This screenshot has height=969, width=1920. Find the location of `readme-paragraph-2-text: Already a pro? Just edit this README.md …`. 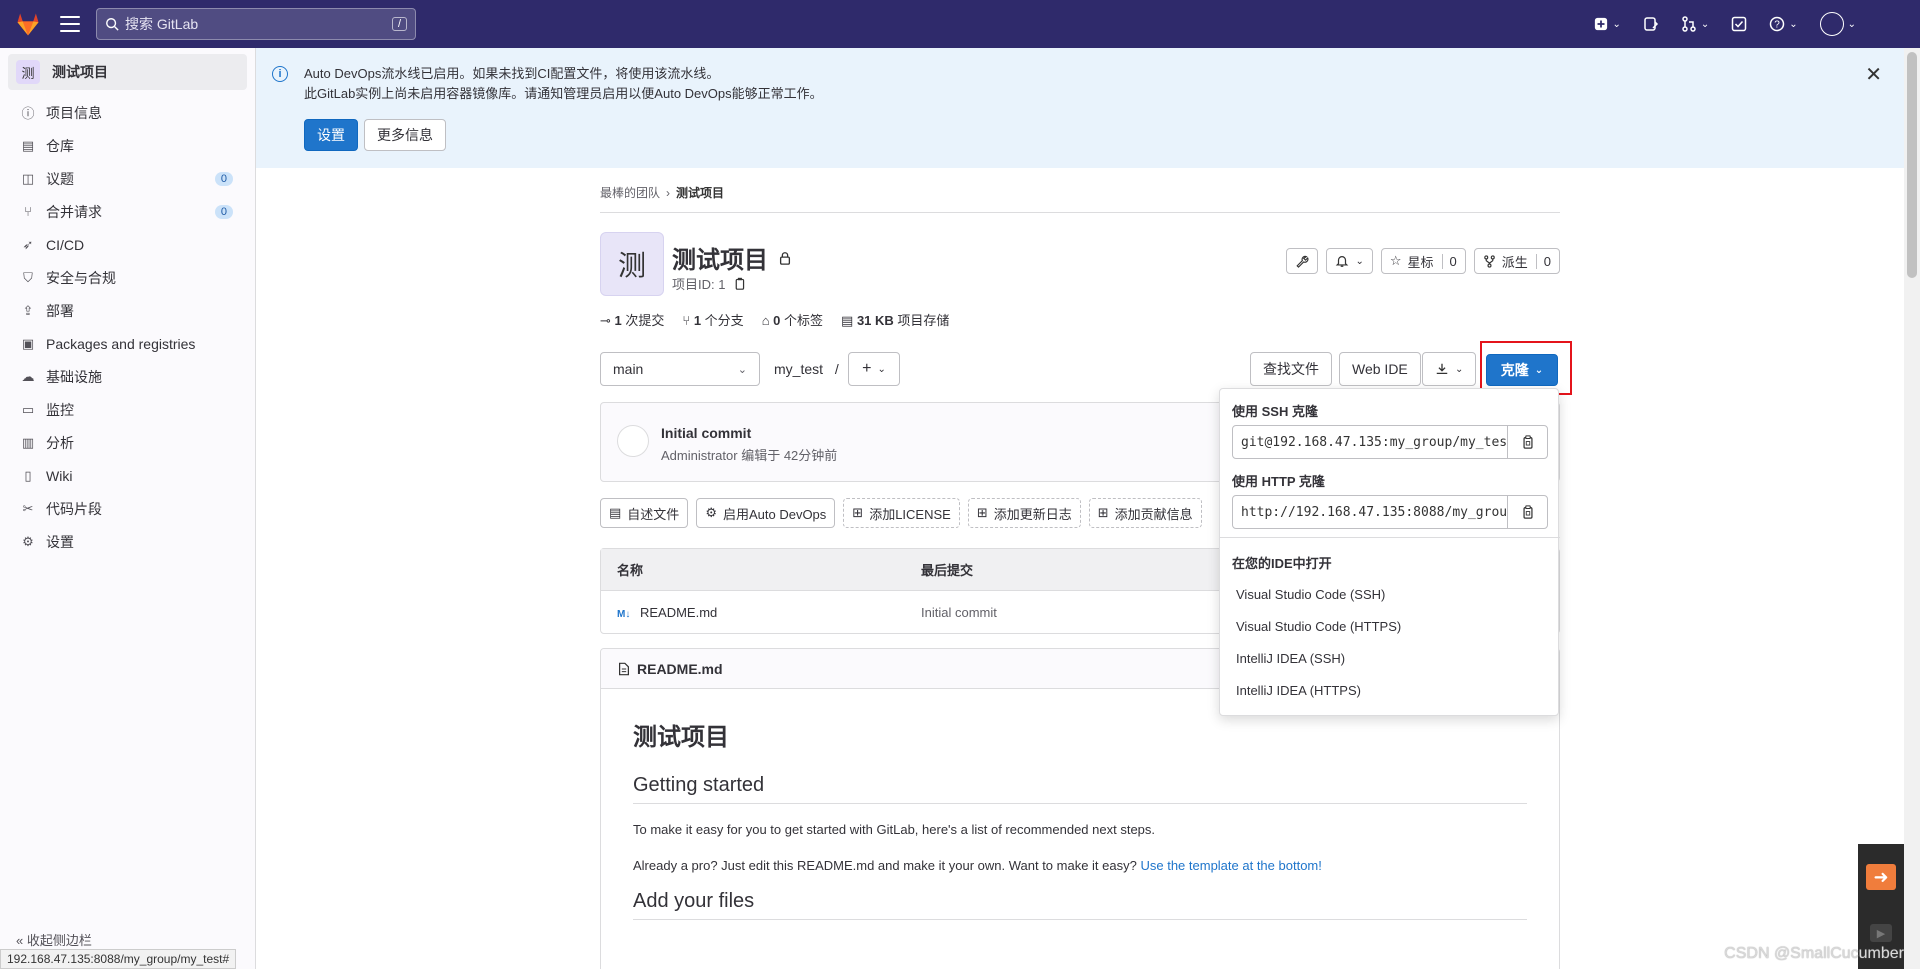

readme-paragraph-2-text: Already a pro? Just edit this README.md … is located at coordinates (885, 865).